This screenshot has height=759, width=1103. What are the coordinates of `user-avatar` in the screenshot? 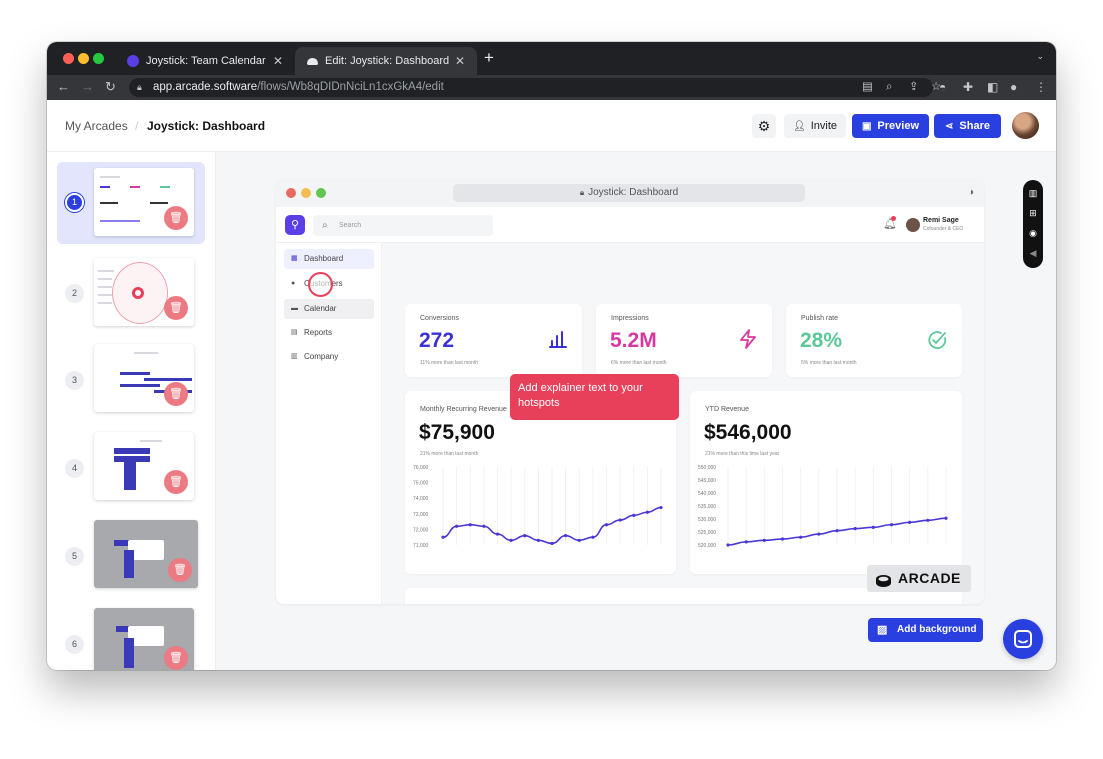 It's located at (1025, 125).